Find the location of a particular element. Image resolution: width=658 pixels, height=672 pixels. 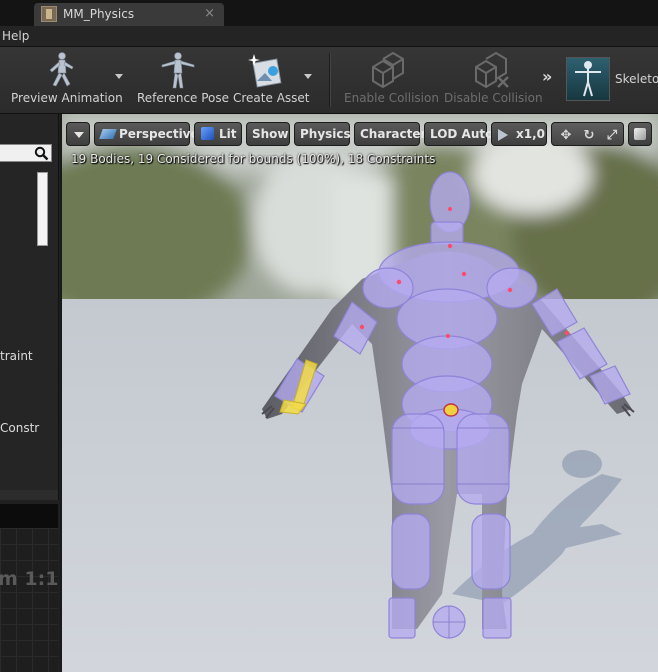

character-button: Character is located at coordinates (390, 134).